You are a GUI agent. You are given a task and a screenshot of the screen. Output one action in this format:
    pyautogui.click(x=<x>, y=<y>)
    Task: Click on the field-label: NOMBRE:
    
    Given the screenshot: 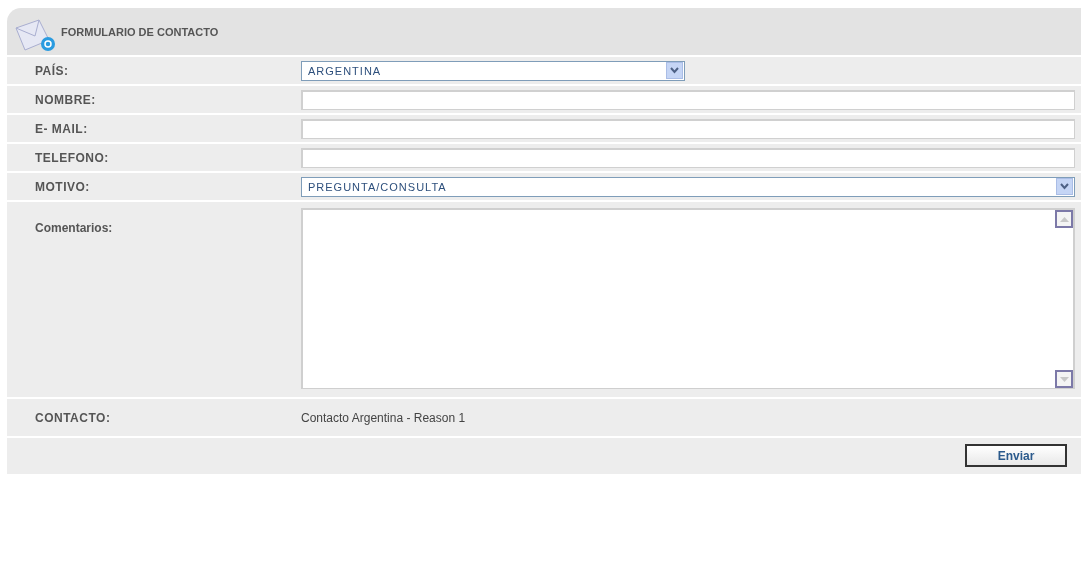 What is the action you would take?
    pyautogui.click(x=65, y=99)
    